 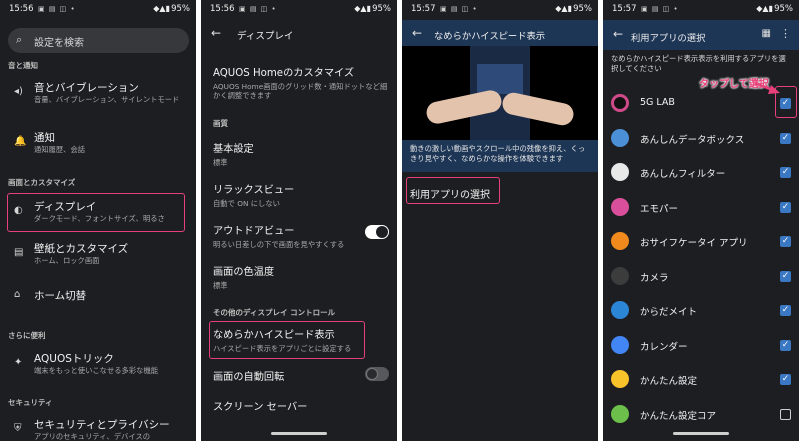 I want to click on app-row: おサイフケータイ アプリ ✓, so click(x=701, y=241).